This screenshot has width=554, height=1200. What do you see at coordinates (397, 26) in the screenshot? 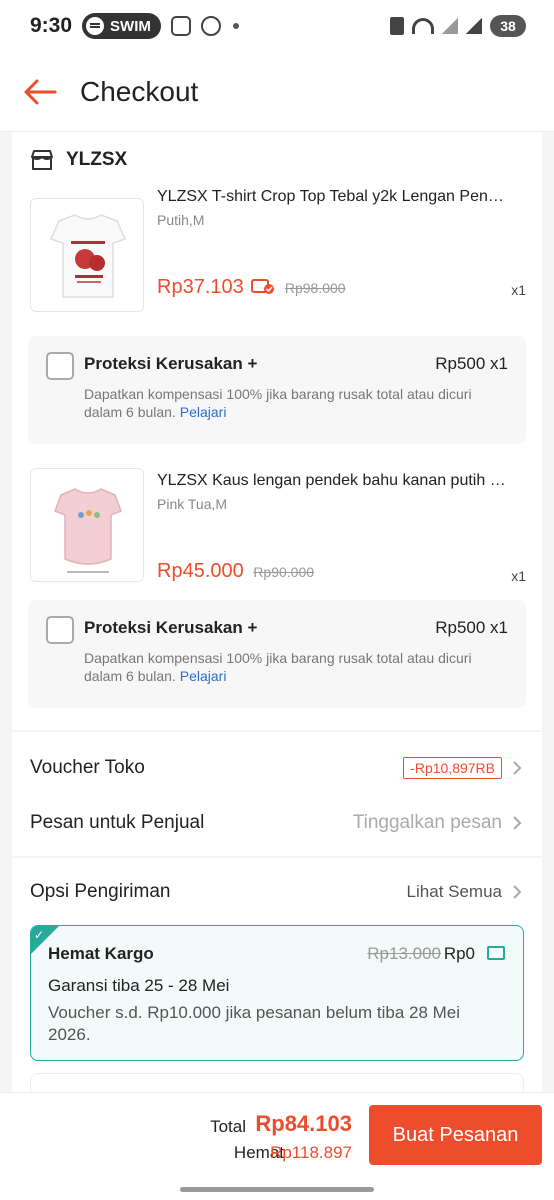
I see `sim-icon` at bounding box center [397, 26].